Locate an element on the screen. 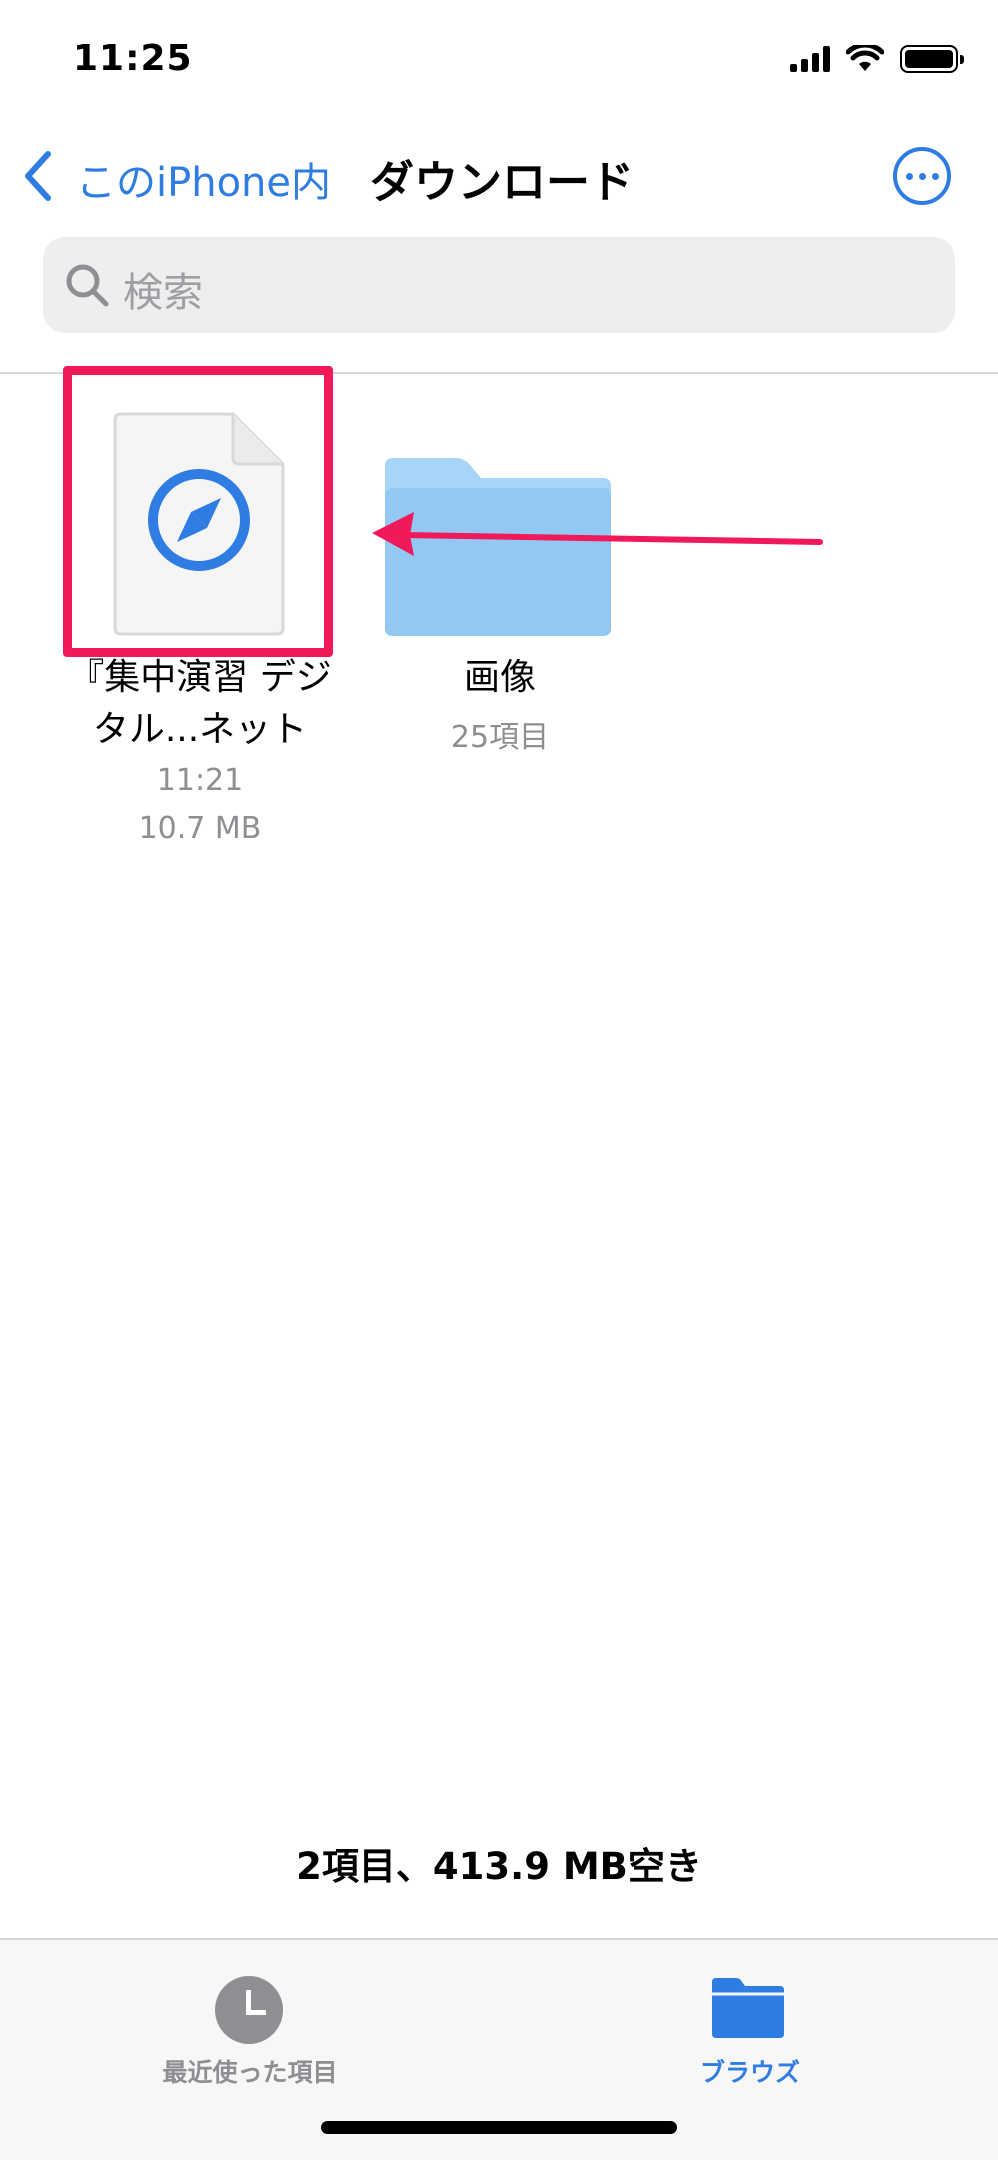 Image resolution: width=998 pixels, height=2160 pixels. search-placeholder: 検索 is located at coordinates (163, 293).